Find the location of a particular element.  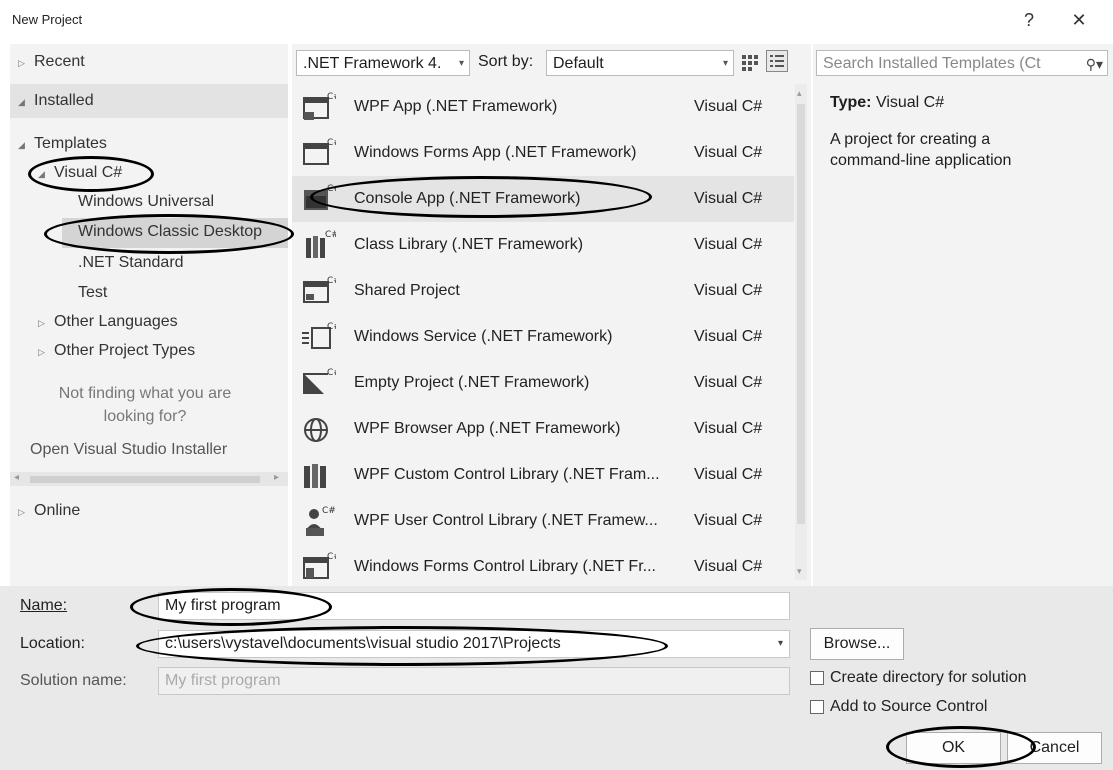

scroll-up-icon: ▴ is located at coordinates (799, 93).